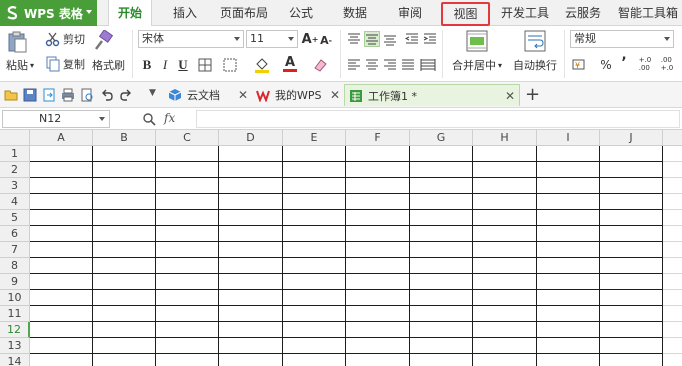  What do you see at coordinates (372, 65) in the screenshot?
I see `align-center-icon` at bounding box center [372, 65].